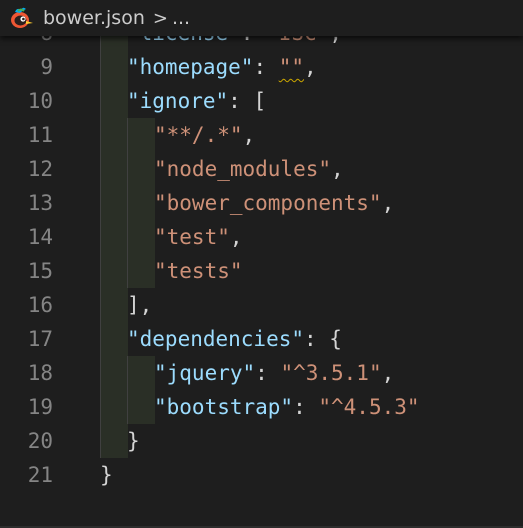 This screenshot has width=523, height=528. Describe the element at coordinates (261, 237) in the screenshot. I see `code-line: 14 "test",` at that location.